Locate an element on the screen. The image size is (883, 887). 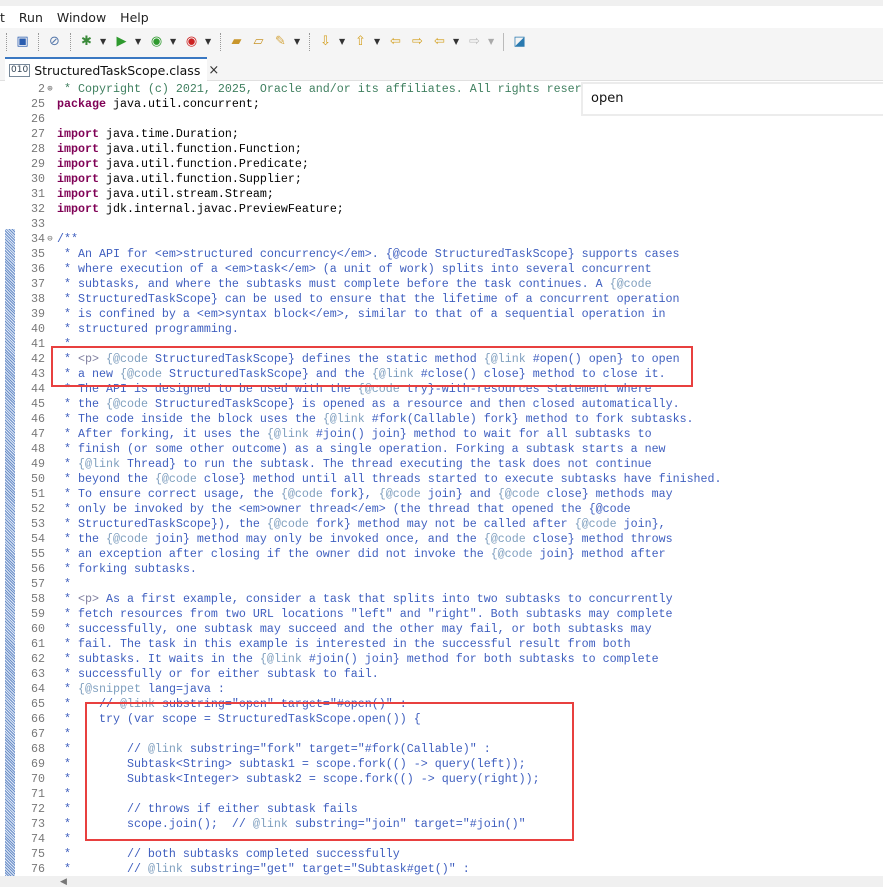
code-text: import java.util.function.Predicate; is located at coordinates (183, 164).